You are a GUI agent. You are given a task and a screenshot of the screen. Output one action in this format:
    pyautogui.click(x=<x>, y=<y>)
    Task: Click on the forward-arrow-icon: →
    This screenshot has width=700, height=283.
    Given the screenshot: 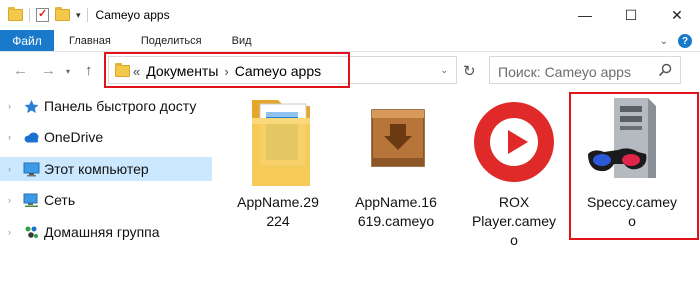 What is the action you would take?
    pyautogui.click(x=48, y=70)
    